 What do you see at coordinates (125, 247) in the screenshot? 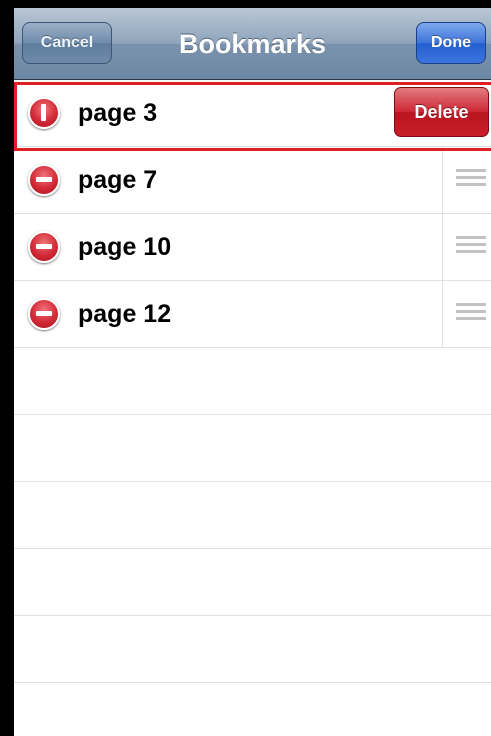
I see `bookmark-label: page 10` at bounding box center [125, 247].